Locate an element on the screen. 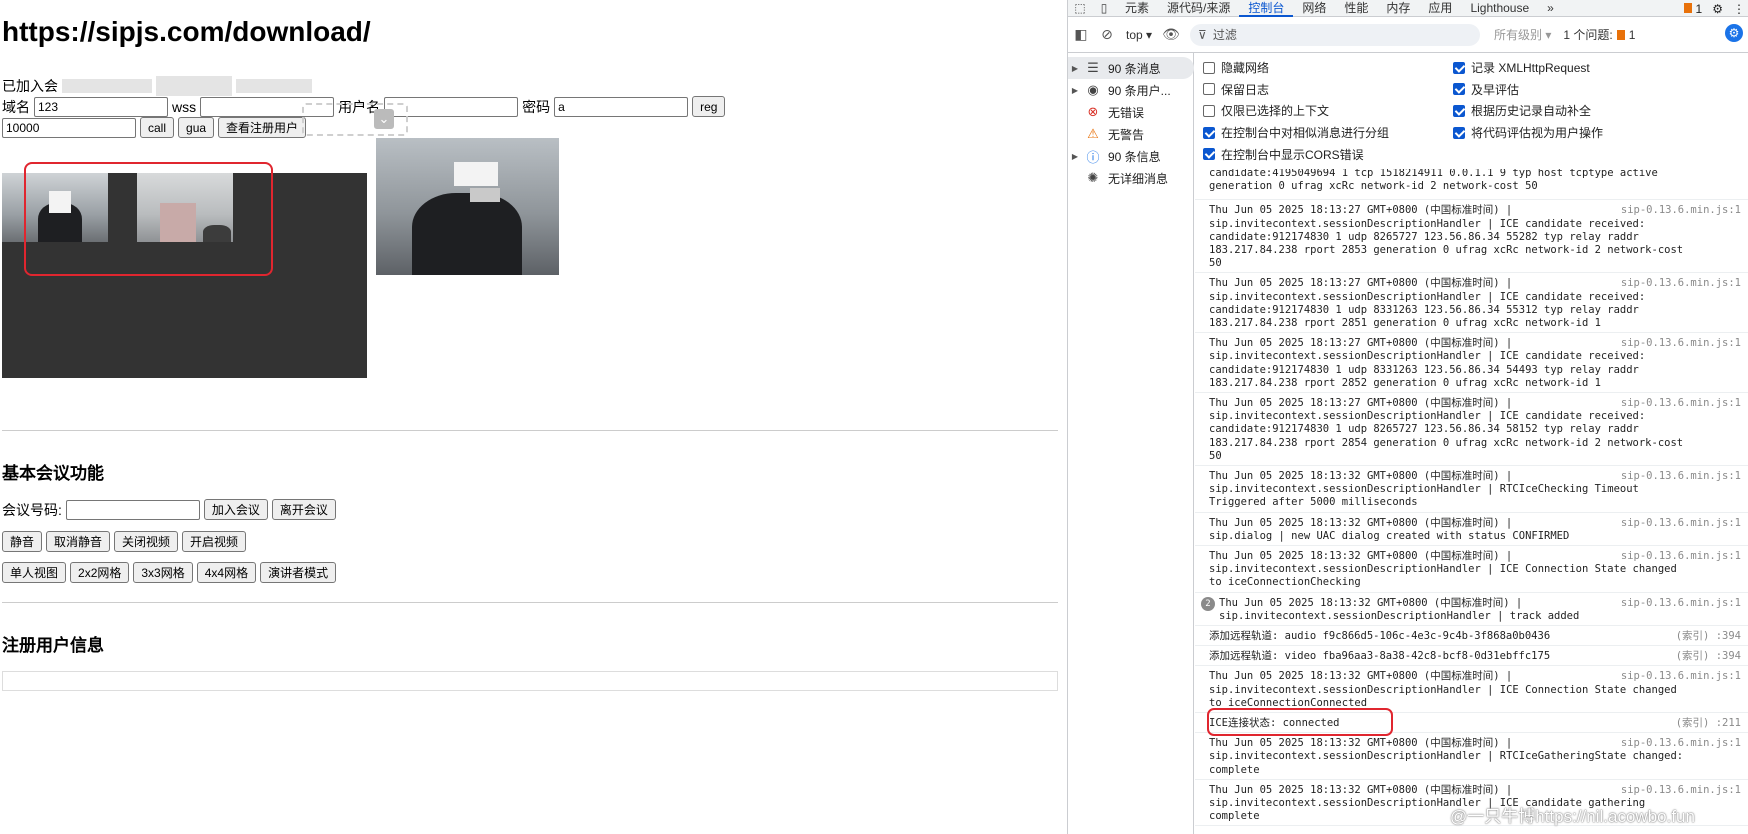 The width and height of the screenshot is (1748, 834). password-input is located at coordinates (621, 106).